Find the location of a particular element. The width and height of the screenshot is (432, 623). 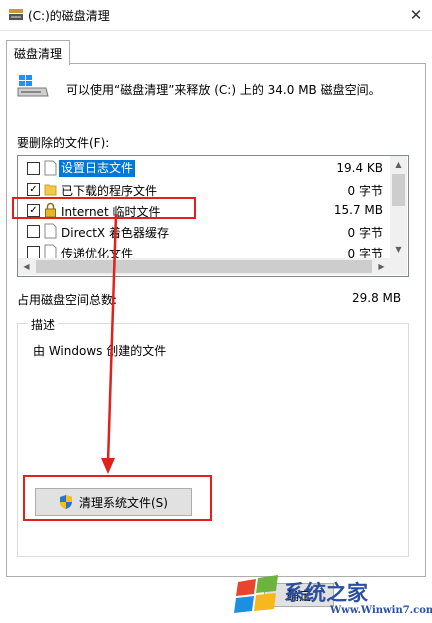

annotation-highlight-row is located at coordinates (104, 208).